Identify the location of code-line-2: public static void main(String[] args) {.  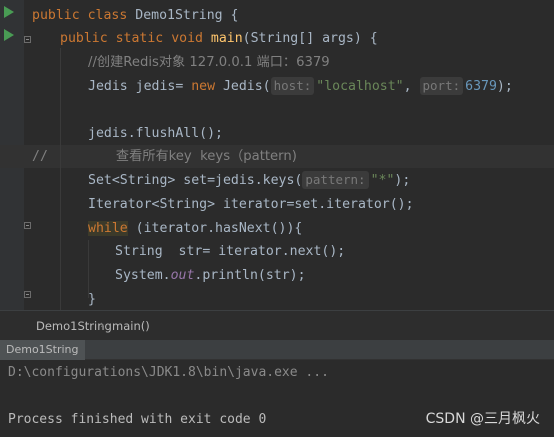
(219, 38).